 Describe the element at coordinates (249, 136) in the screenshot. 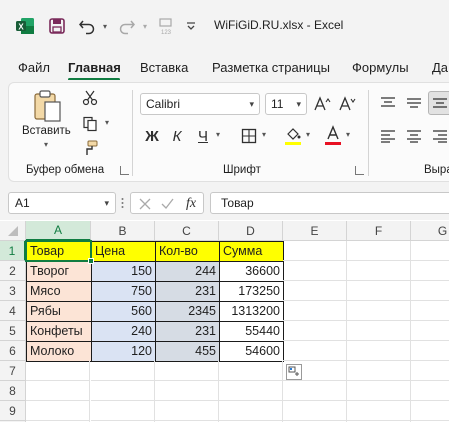

I see `borders-icon` at that location.